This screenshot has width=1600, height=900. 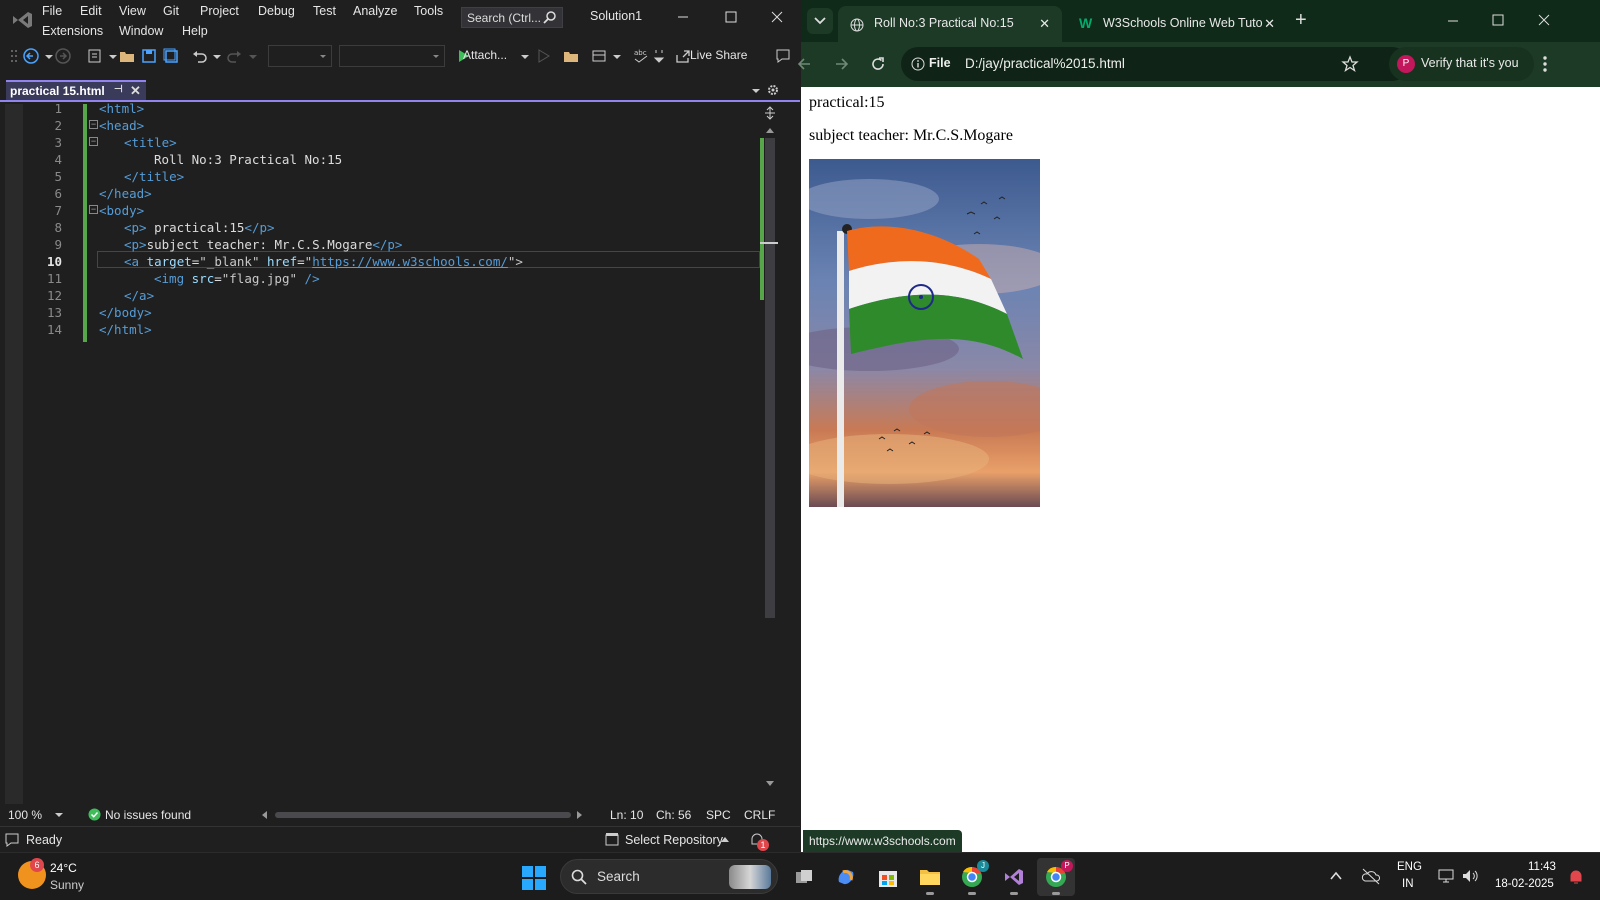 What do you see at coordinates (95, 56) in the screenshot?
I see `new-project-icon` at bounding box center [95, 56].